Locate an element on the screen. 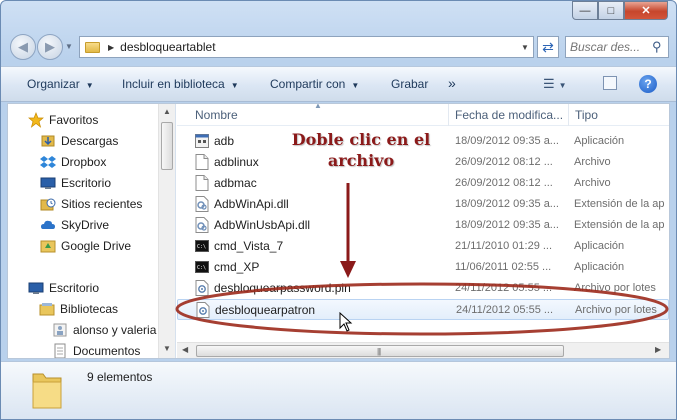  burn-button: Grabar is located at coordinates (409, 84).